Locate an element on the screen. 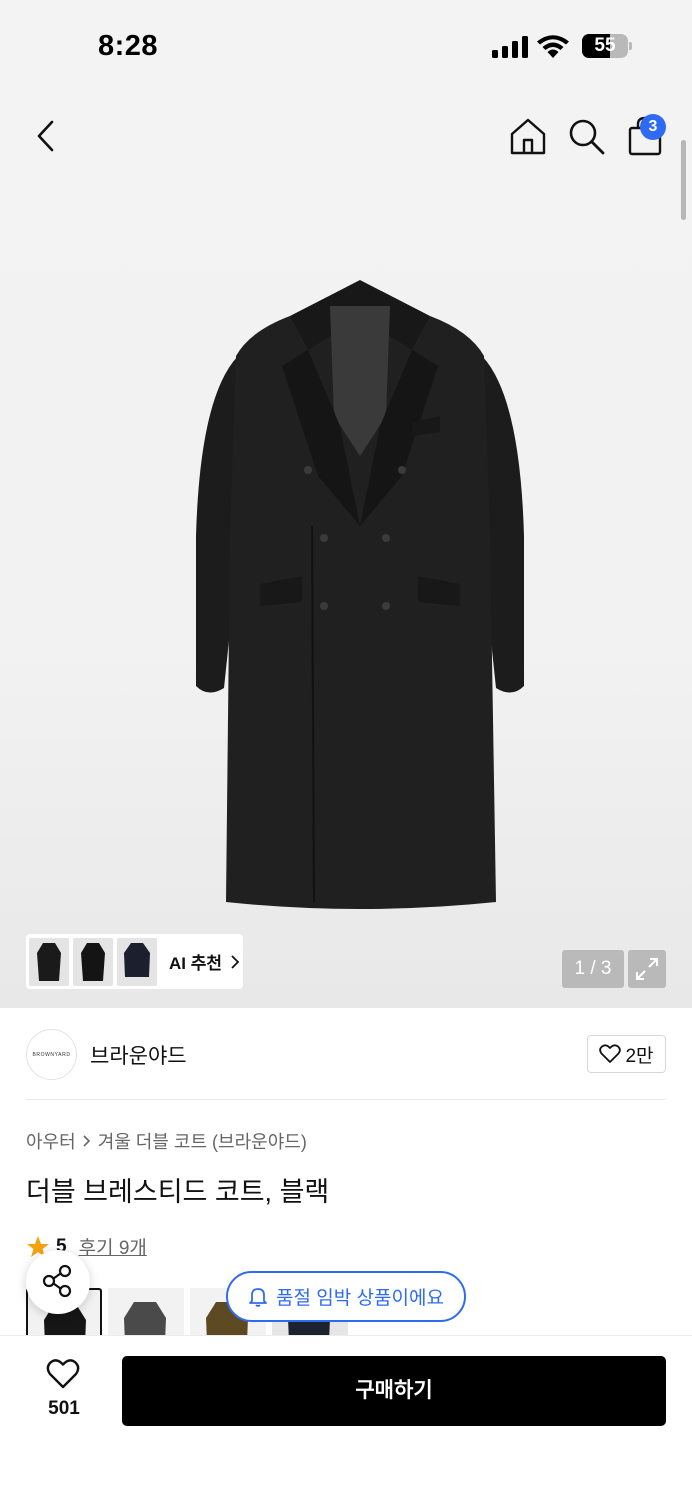 This screenshot has height=1500, width=692. bottom-action-bar: 501 구매하기 is located at coordinates (346, 1417).